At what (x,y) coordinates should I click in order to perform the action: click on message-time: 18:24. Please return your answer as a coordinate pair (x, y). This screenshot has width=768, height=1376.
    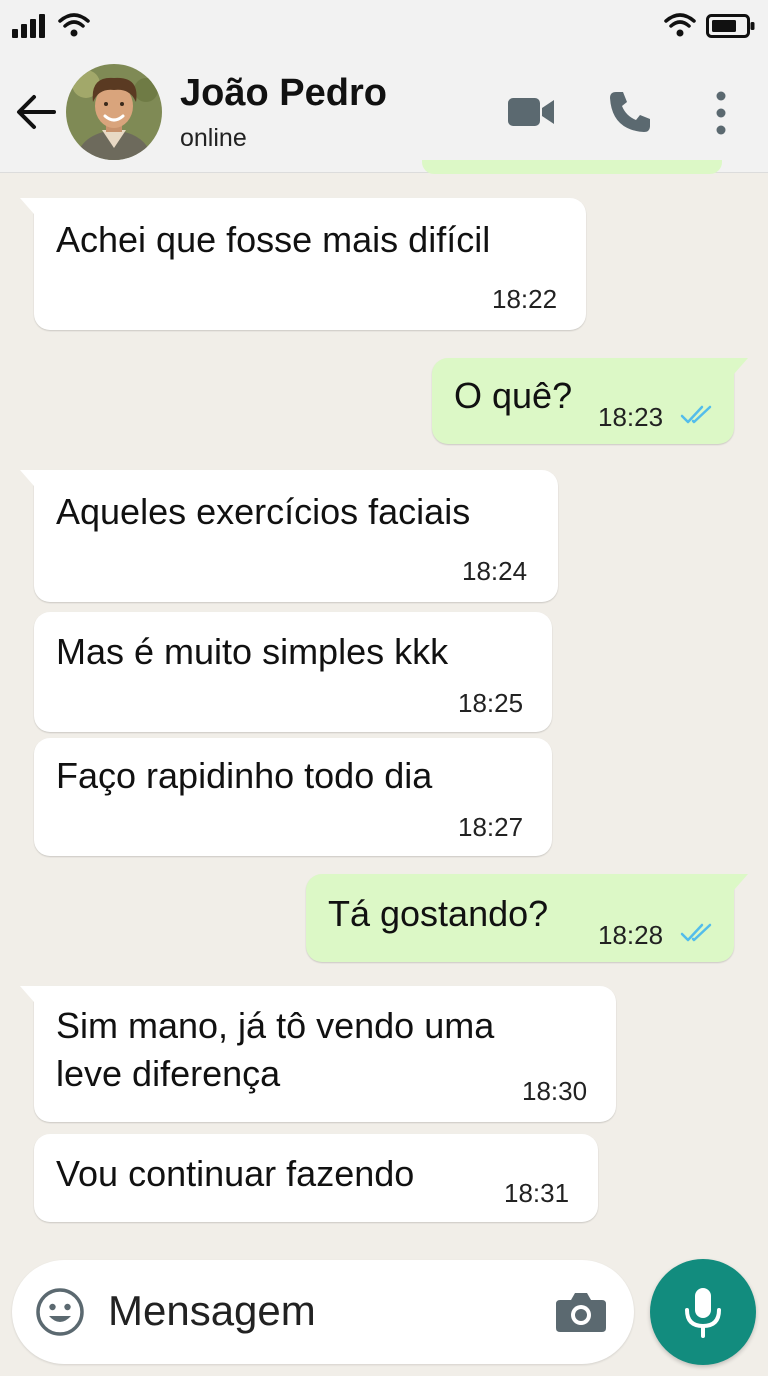
    Looking at the image, I should click on (495, 571).